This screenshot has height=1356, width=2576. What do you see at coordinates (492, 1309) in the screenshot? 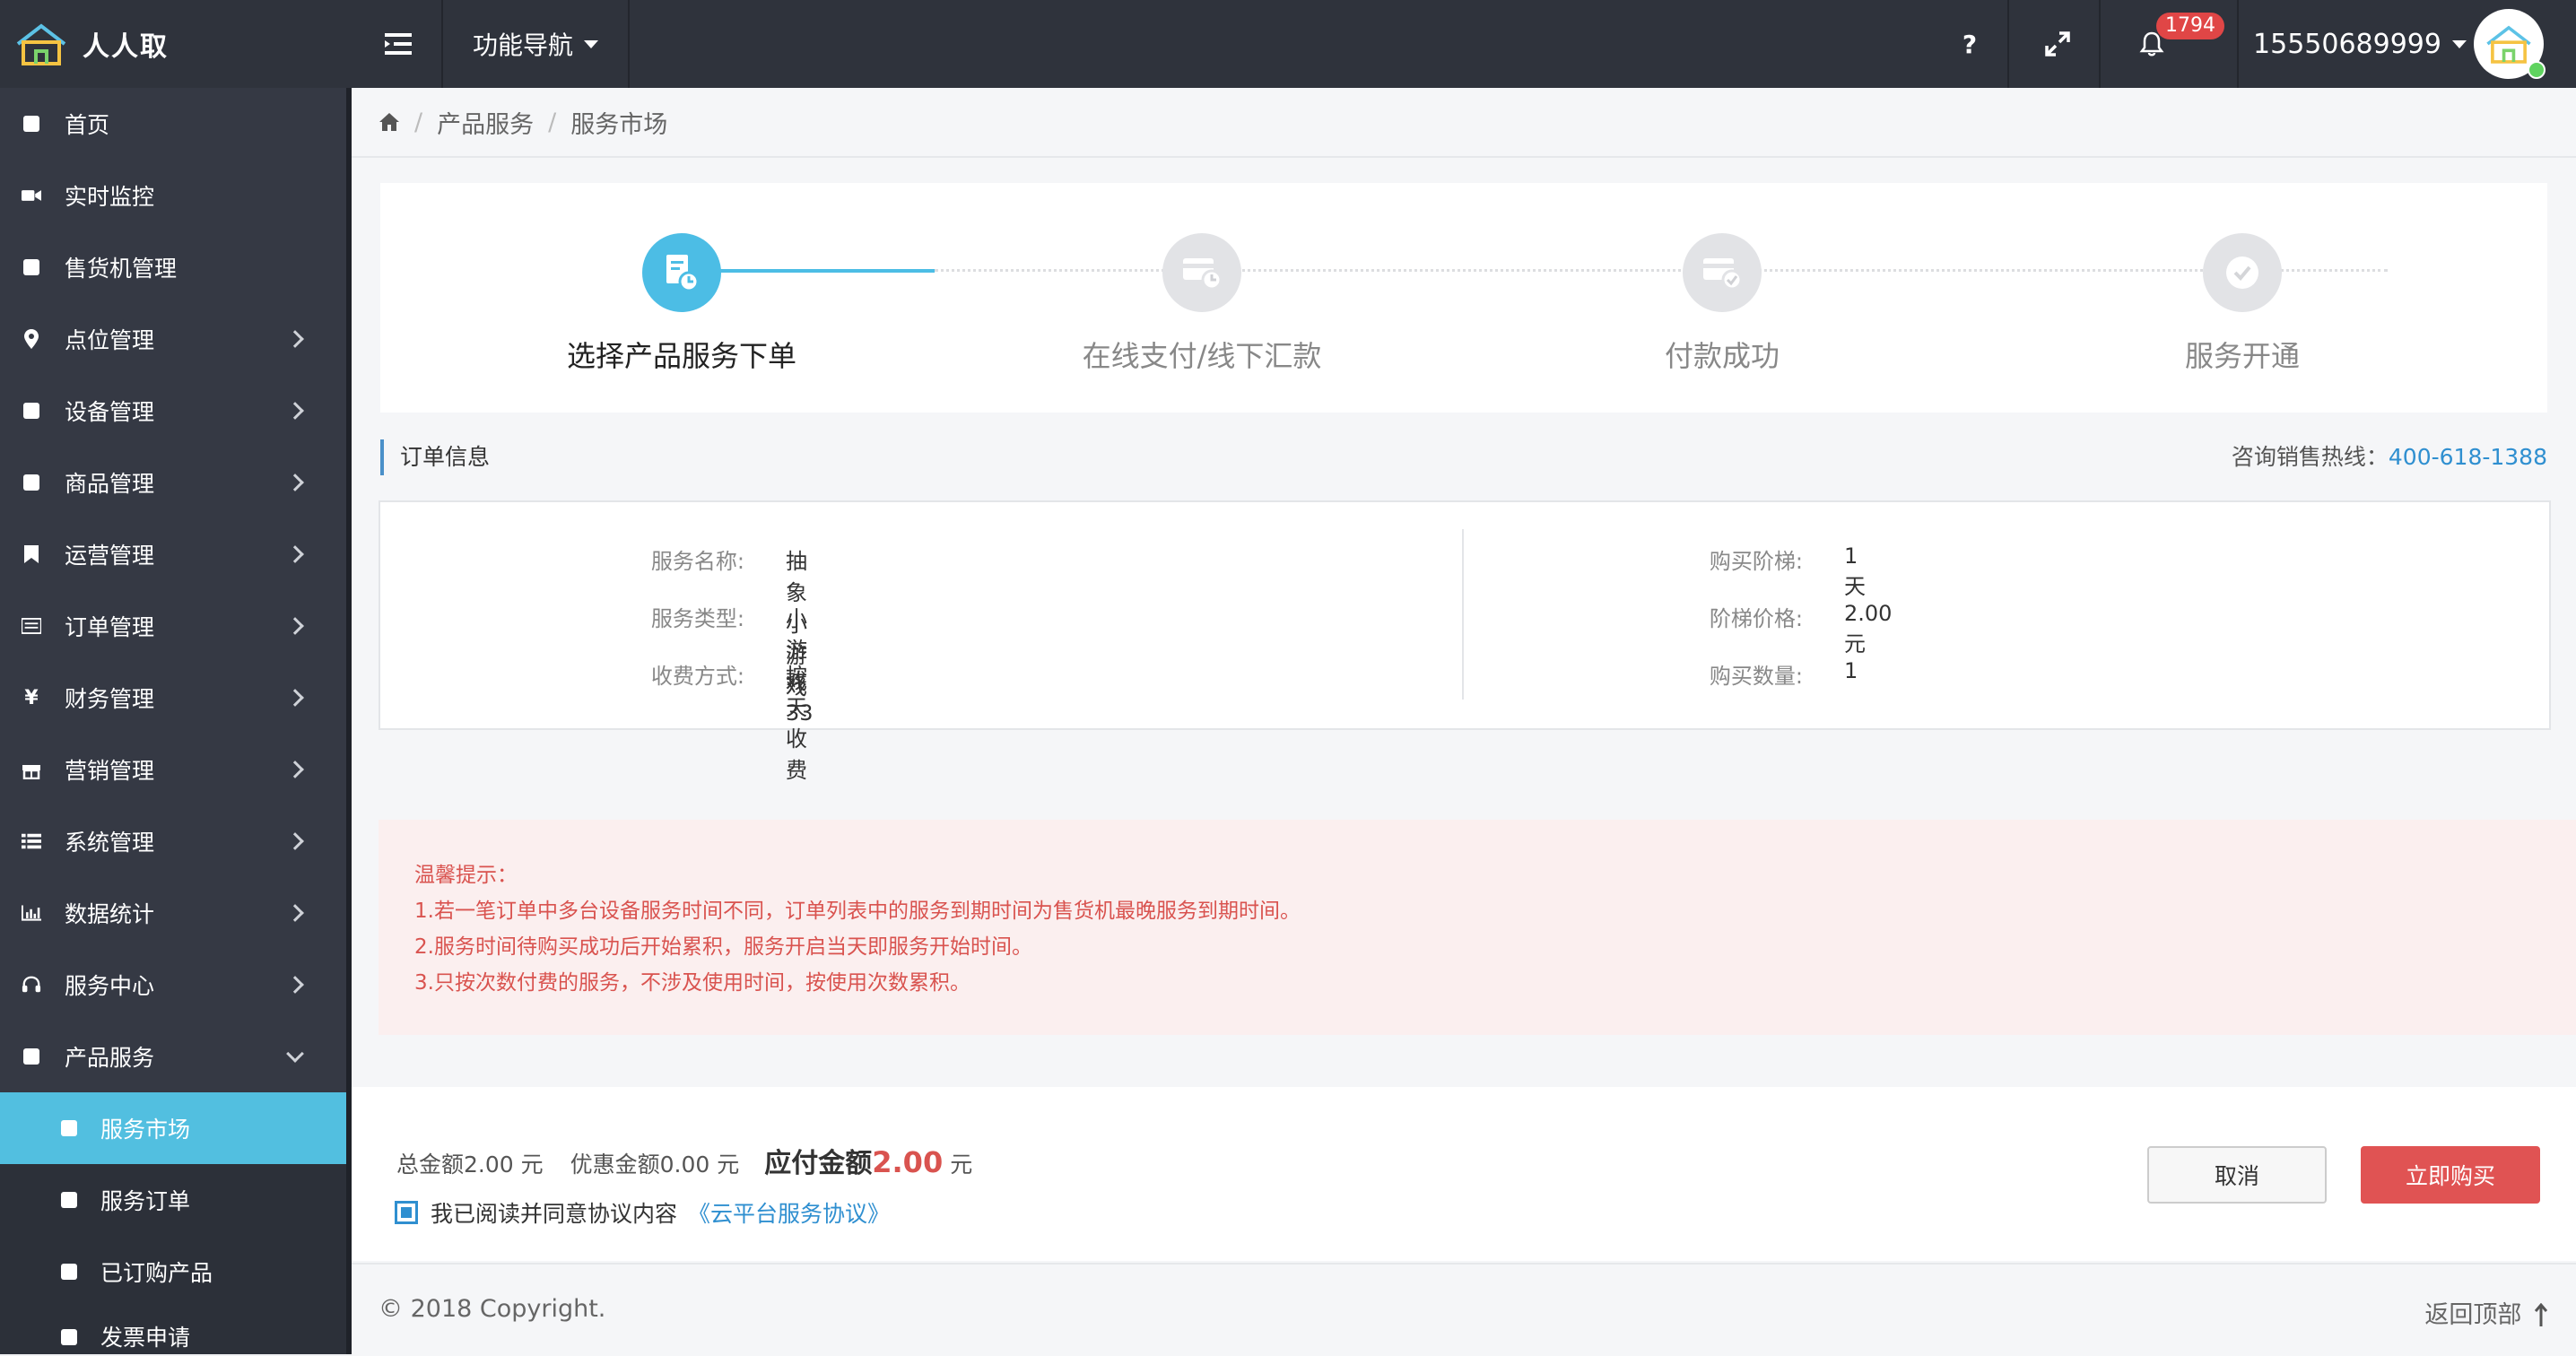
I see `copyright: © 2018 Copyright.` at bounding box center [492, 1309].